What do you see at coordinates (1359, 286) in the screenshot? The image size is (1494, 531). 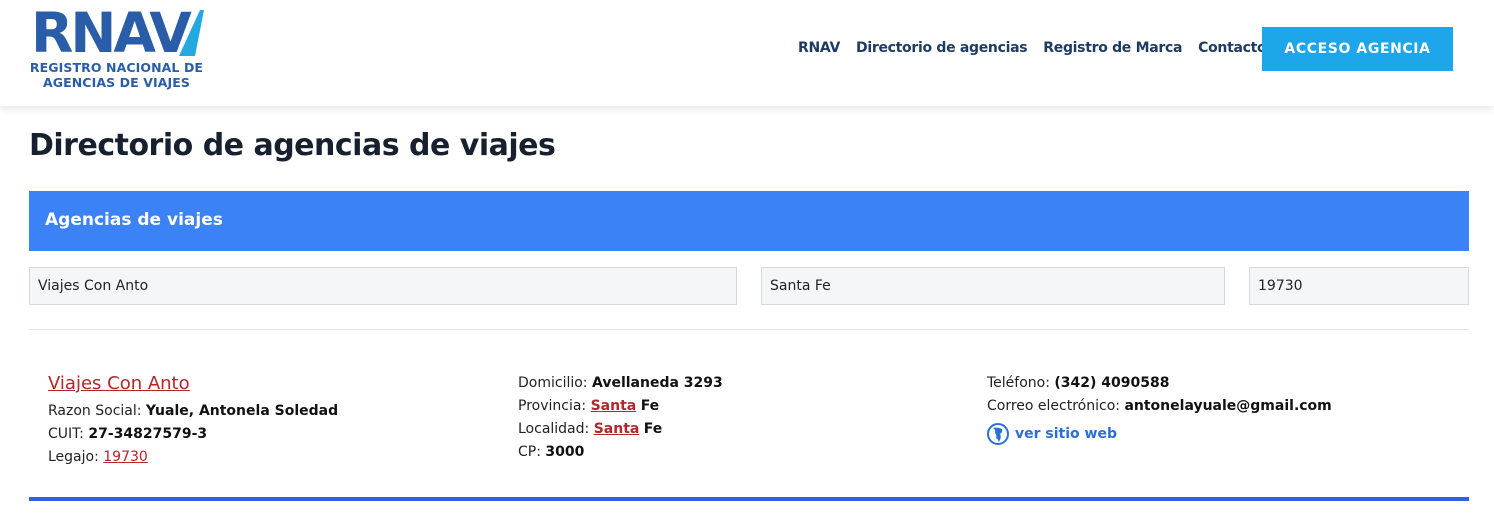 I see `legajo-filter: 19730` at bounding box center [1359, 286].